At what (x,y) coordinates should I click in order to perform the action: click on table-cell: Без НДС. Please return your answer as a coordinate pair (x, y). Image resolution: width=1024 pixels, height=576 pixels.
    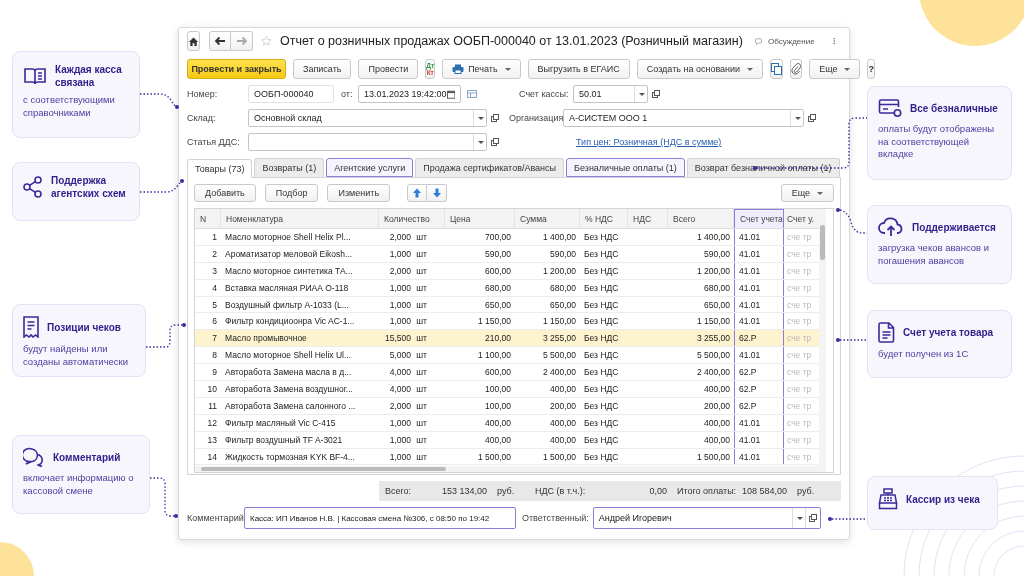
    Looking at the image, I should click on (601, 355).